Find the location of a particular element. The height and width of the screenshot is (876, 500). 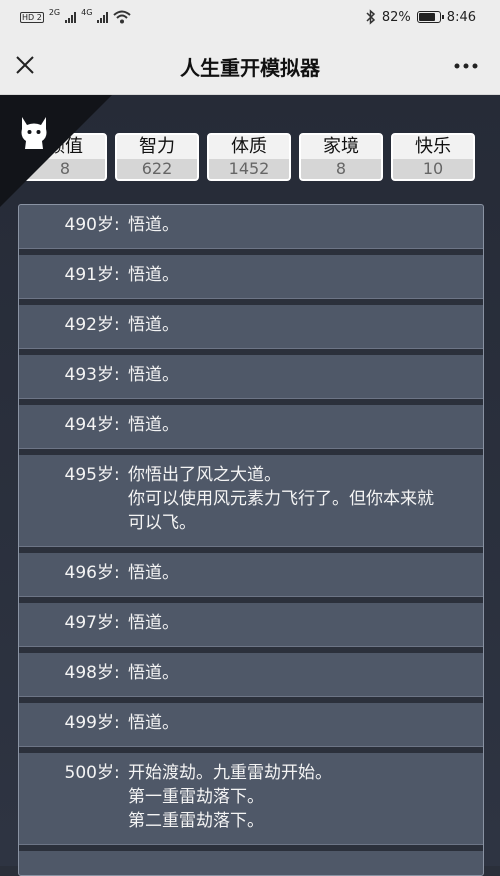

stat-label: 快乐 is located at coordinates (433, 147).